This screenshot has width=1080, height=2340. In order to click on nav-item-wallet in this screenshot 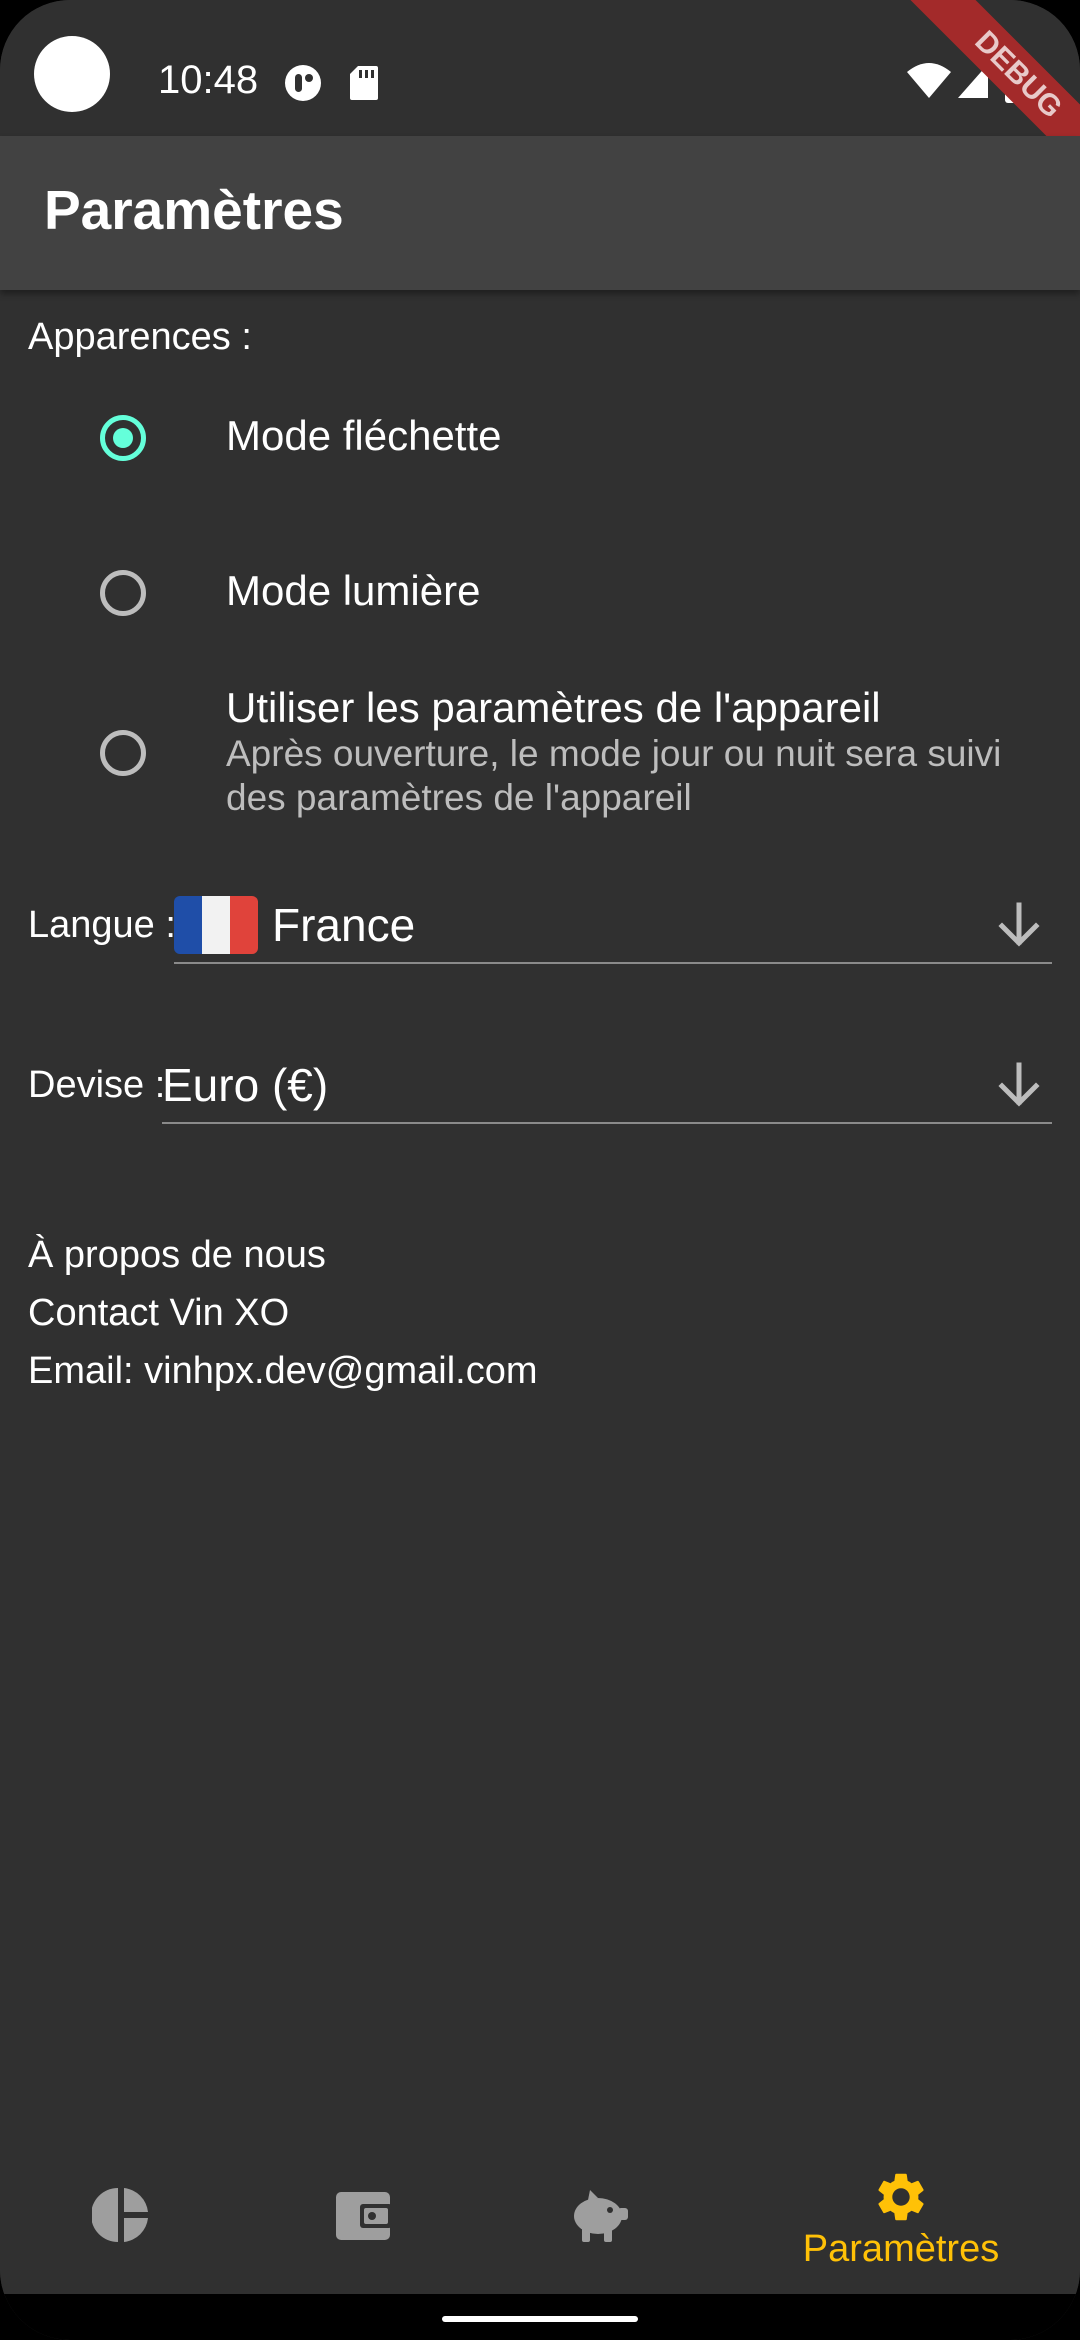, I will do `click(405, 2217)`.